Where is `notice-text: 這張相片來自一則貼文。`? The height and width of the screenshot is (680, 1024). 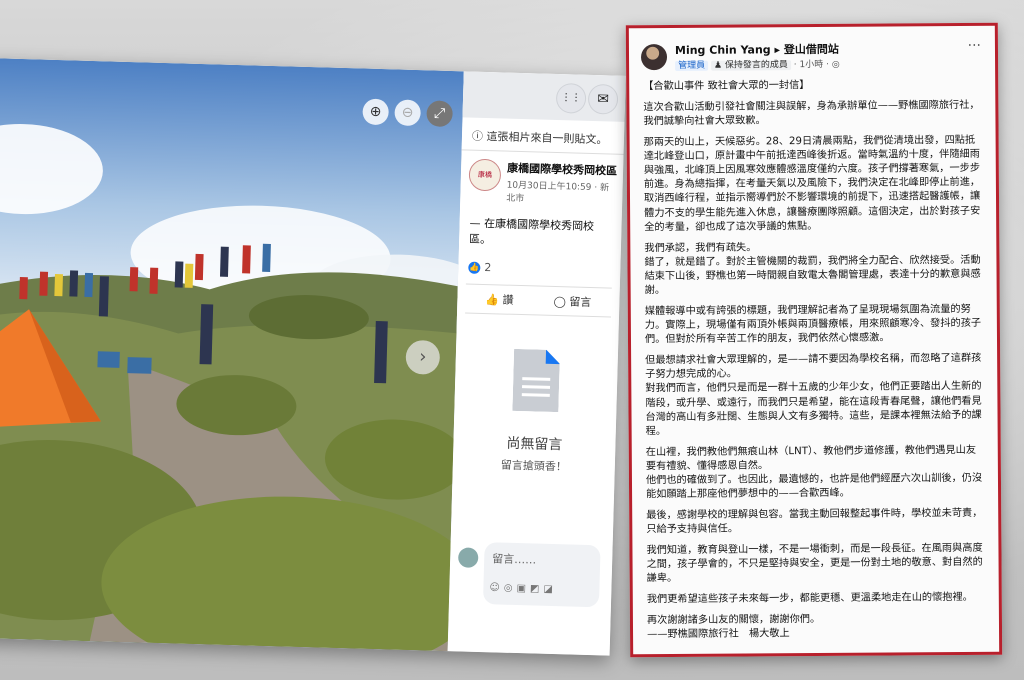 notice-text: 這張相片來自一則貼文。 is located at coordinates (547, 138).